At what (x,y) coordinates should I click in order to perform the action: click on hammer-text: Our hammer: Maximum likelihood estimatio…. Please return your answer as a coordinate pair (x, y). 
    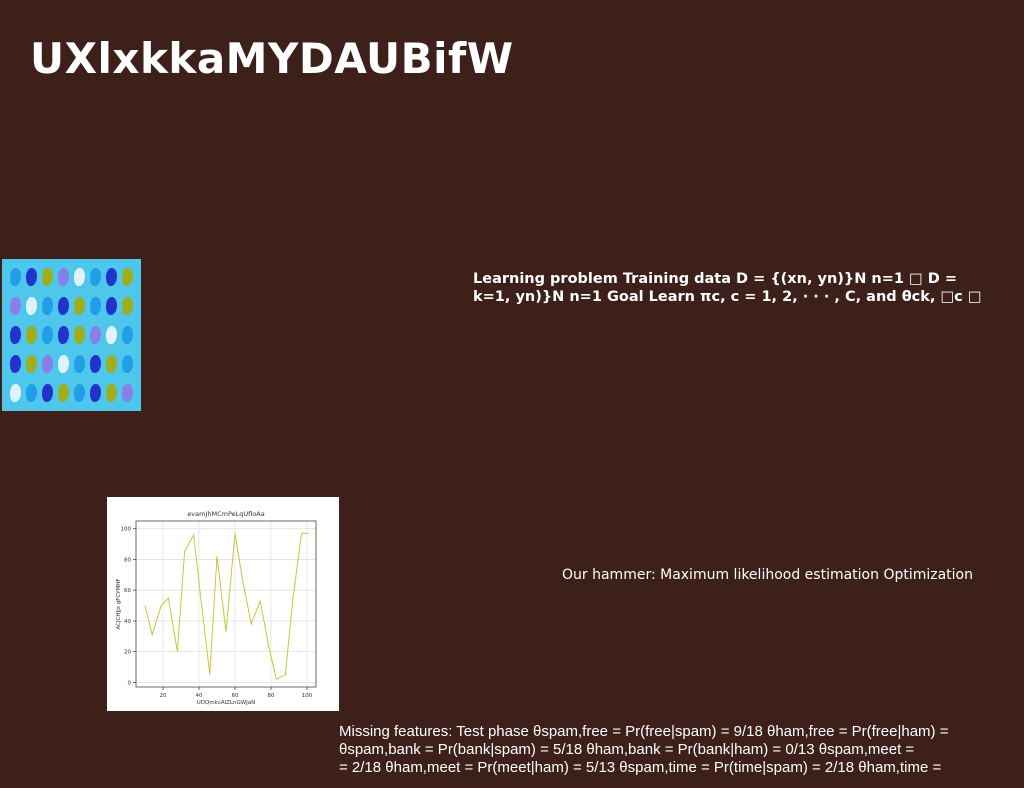
    Looking at the image, I should click on (767, 575).